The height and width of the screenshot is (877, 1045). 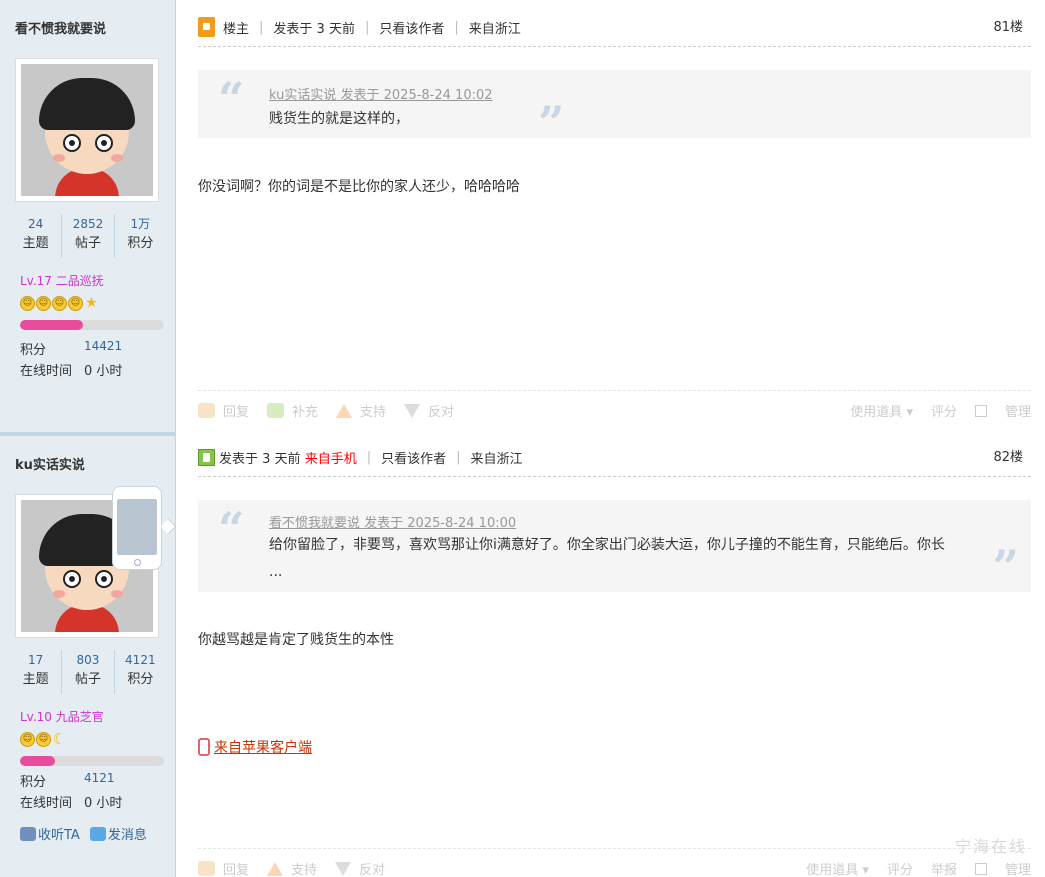 I want to click on author-name: 看不惯我就要说, so click(x=60, y=27).